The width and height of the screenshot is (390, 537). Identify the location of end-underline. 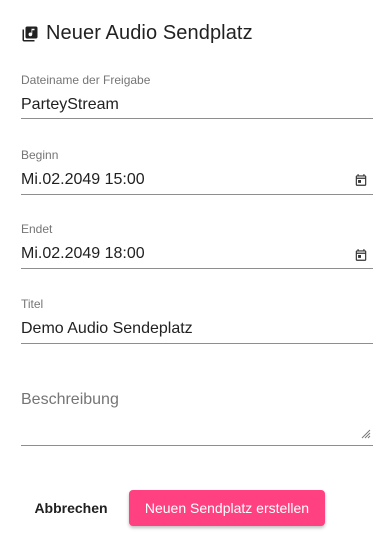
(197, 268).